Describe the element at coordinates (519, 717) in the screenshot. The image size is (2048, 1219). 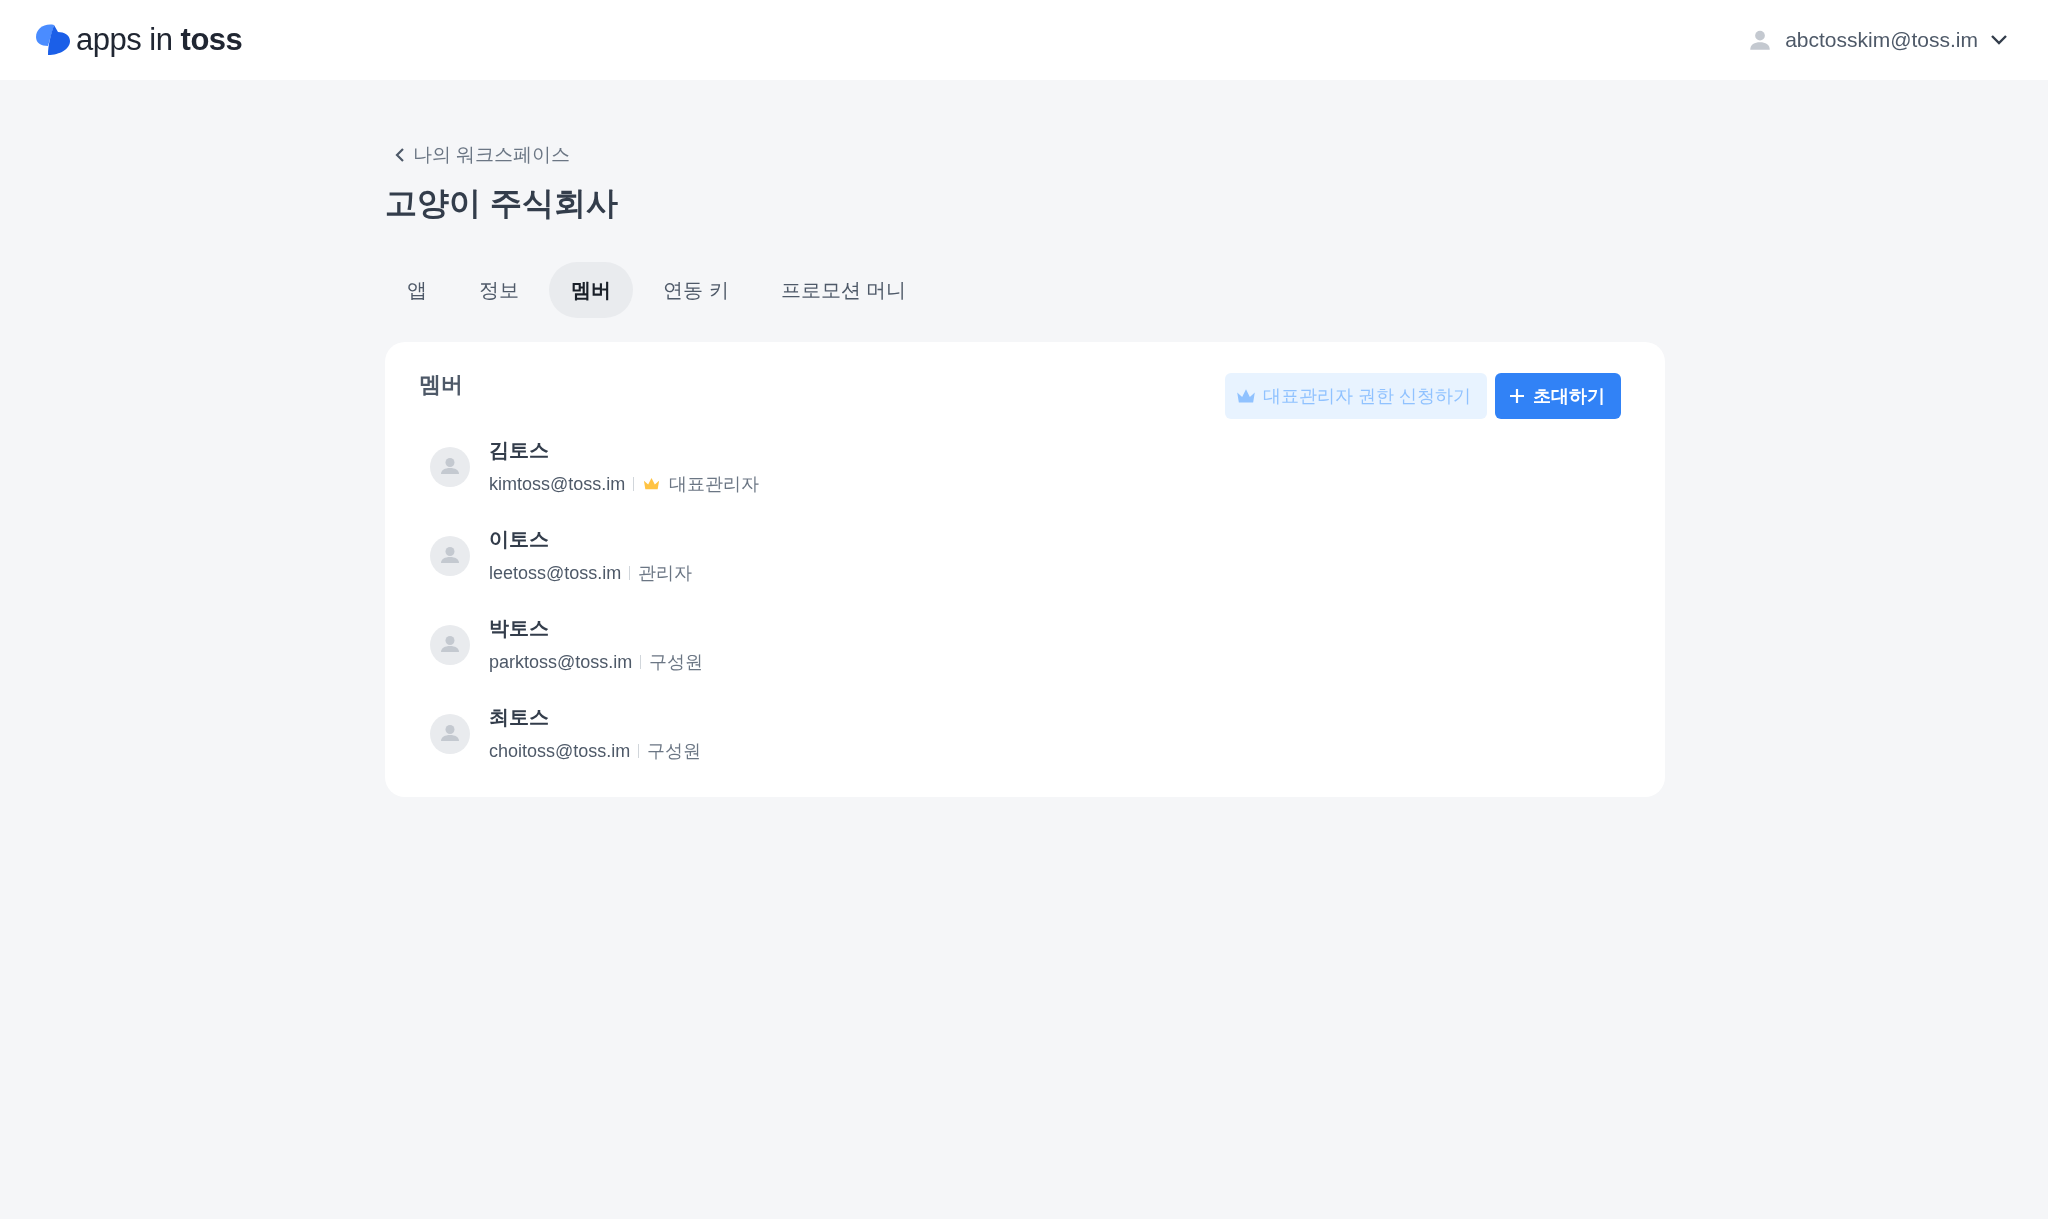
I see `member-name: 최토스` at that location.